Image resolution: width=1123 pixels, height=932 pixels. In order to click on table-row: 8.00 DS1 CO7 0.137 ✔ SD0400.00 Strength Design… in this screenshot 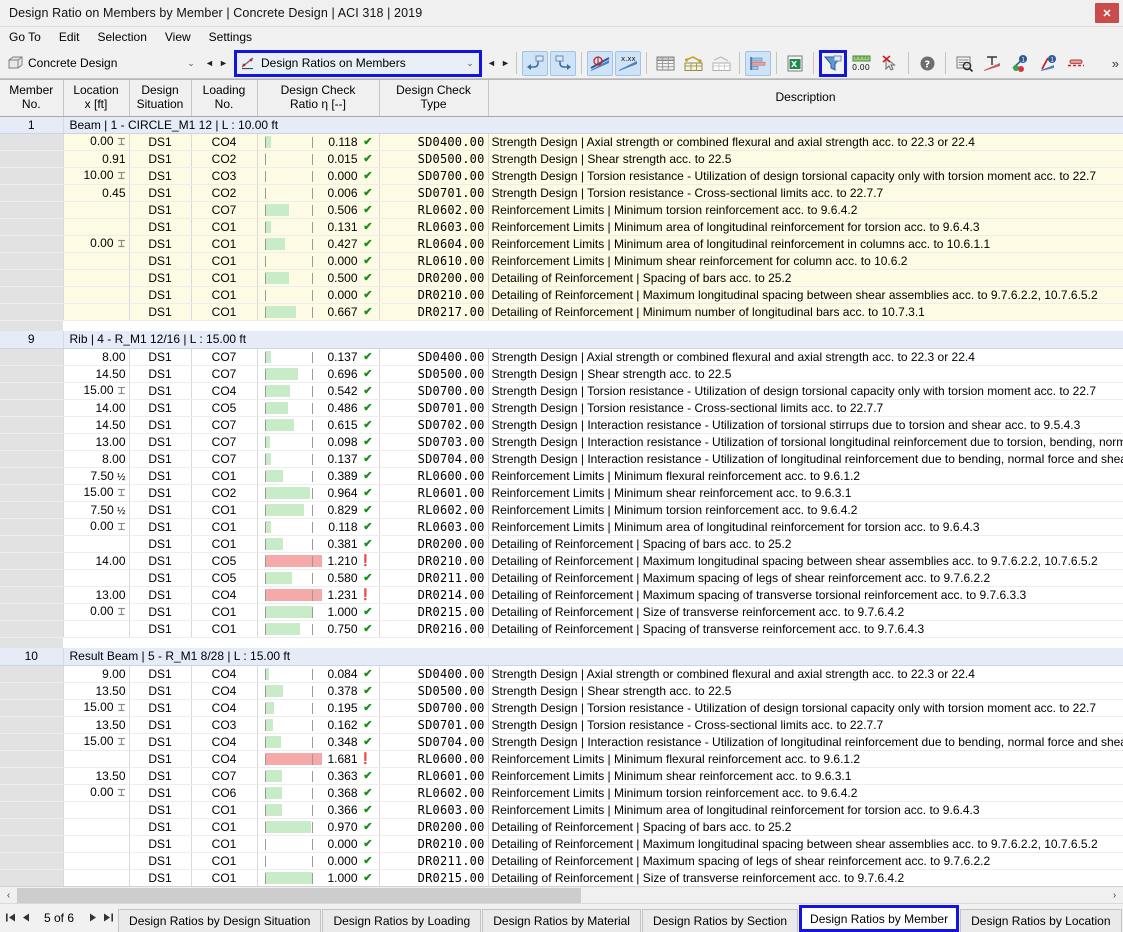, I will do `click(561, 357)`.